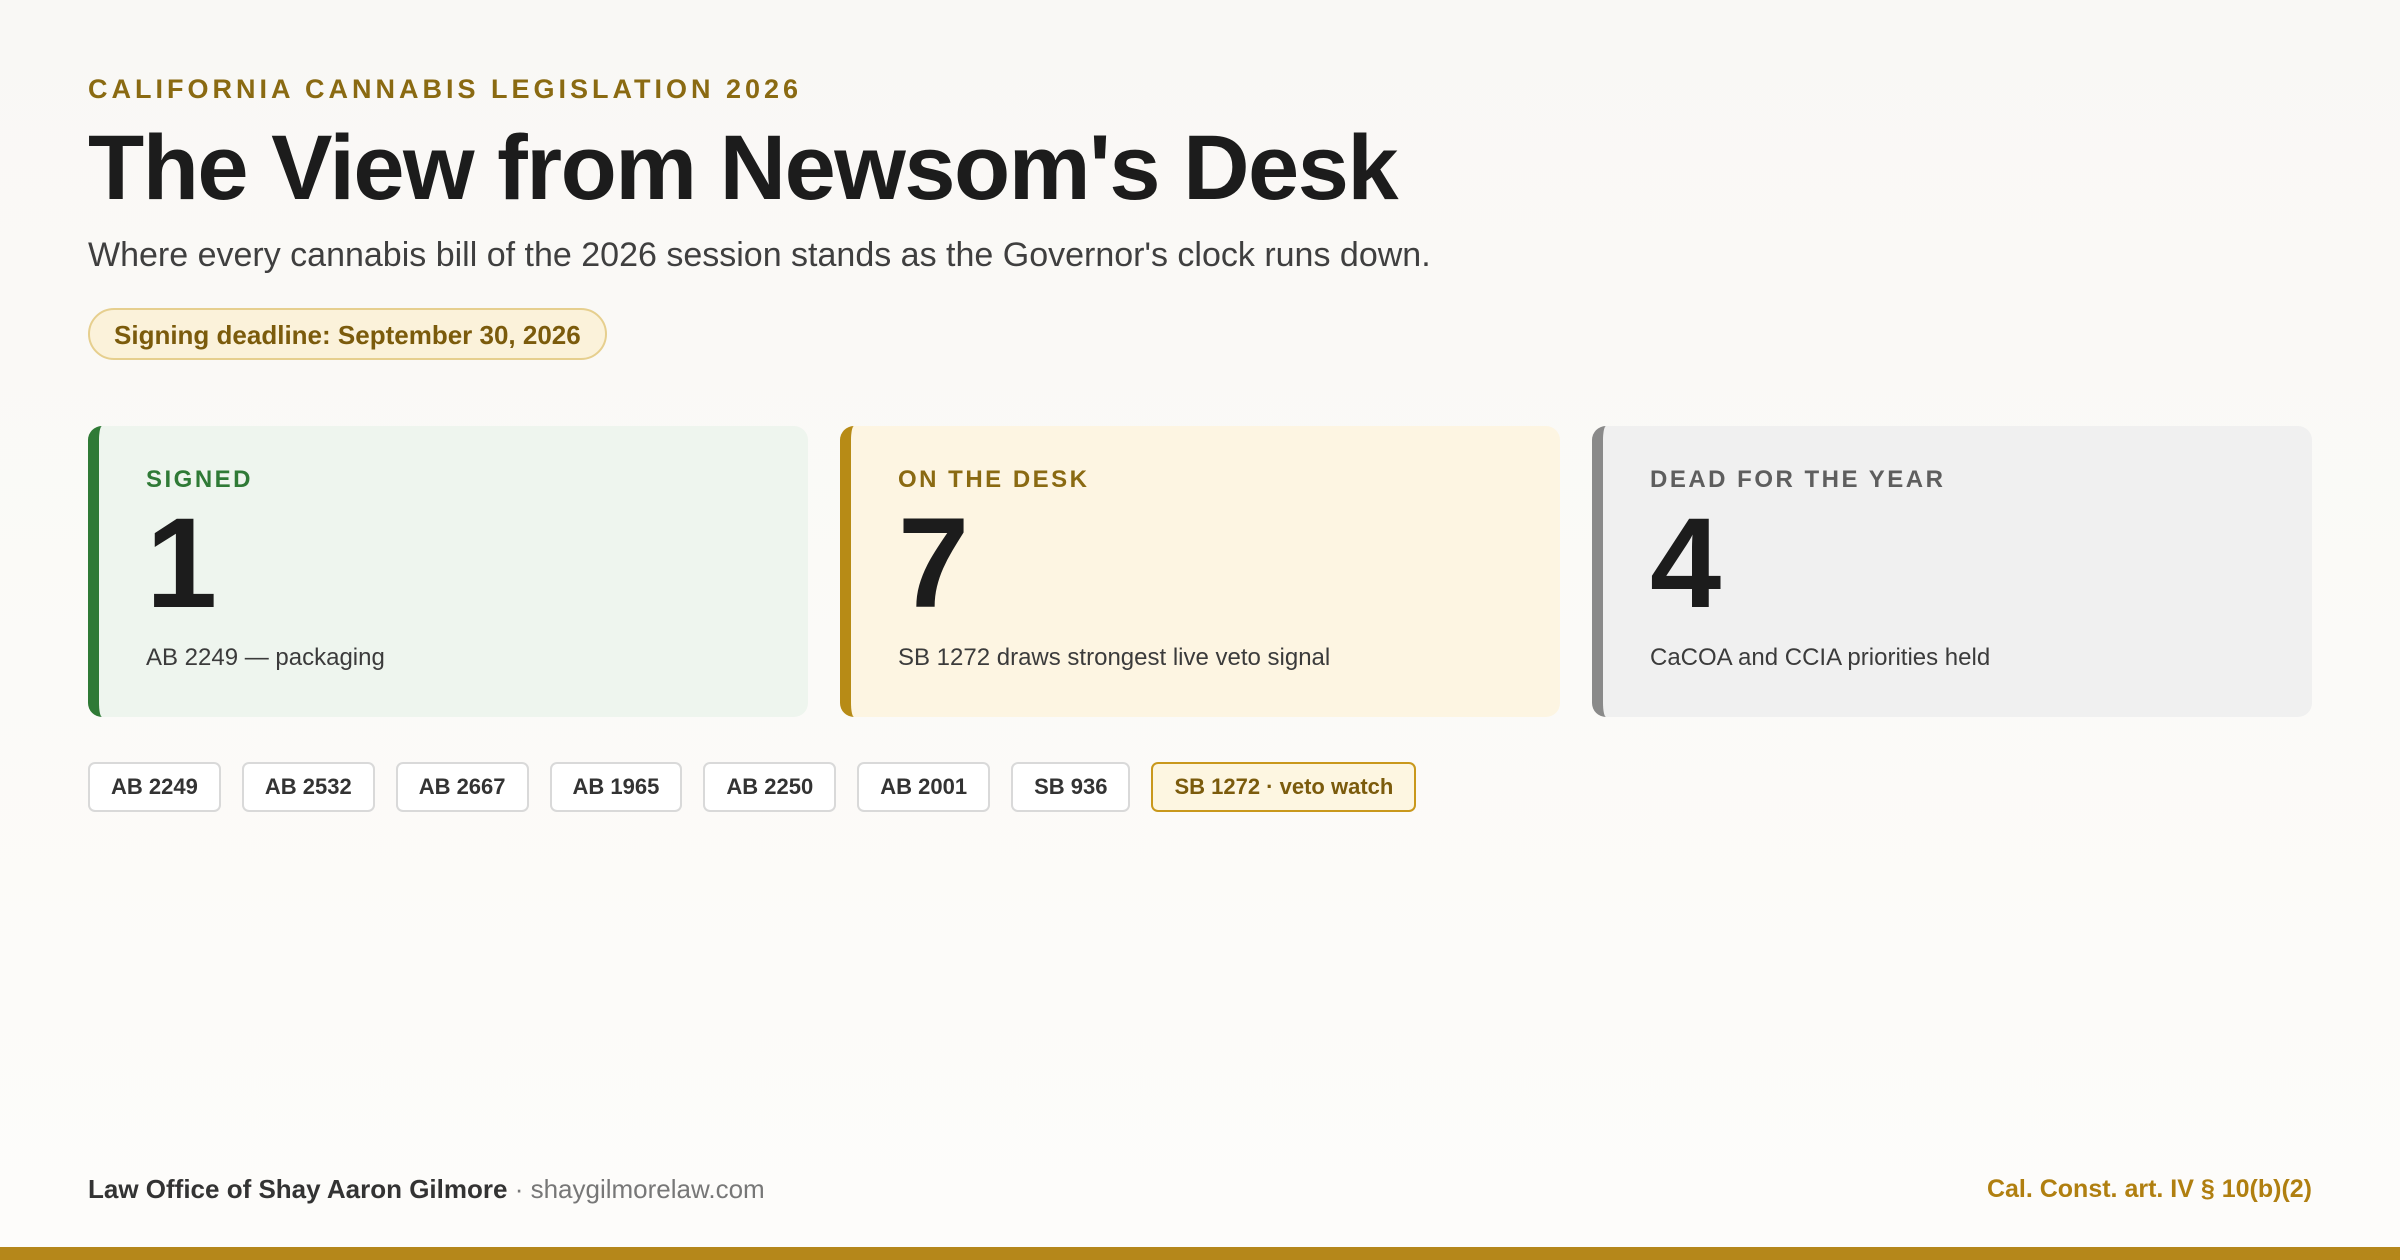  What do you see at coordinates (994, 479) in the screenshot?
I see `card-desk-label: ON THE DESK` at bounding box center [994, 479].